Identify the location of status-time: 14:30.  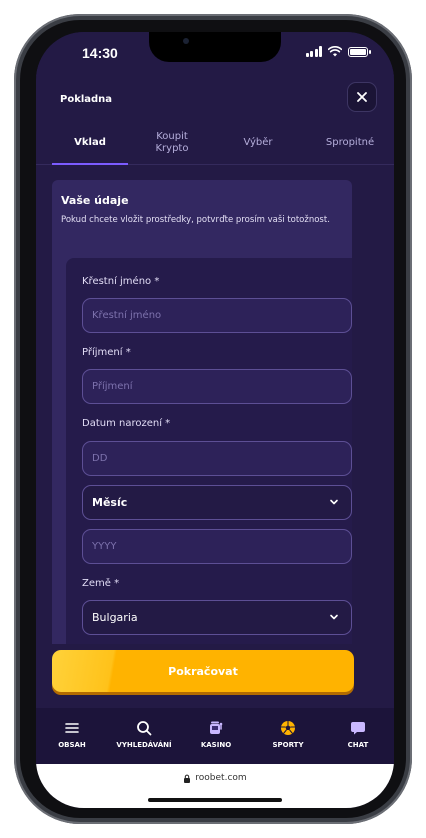
(100, 53).